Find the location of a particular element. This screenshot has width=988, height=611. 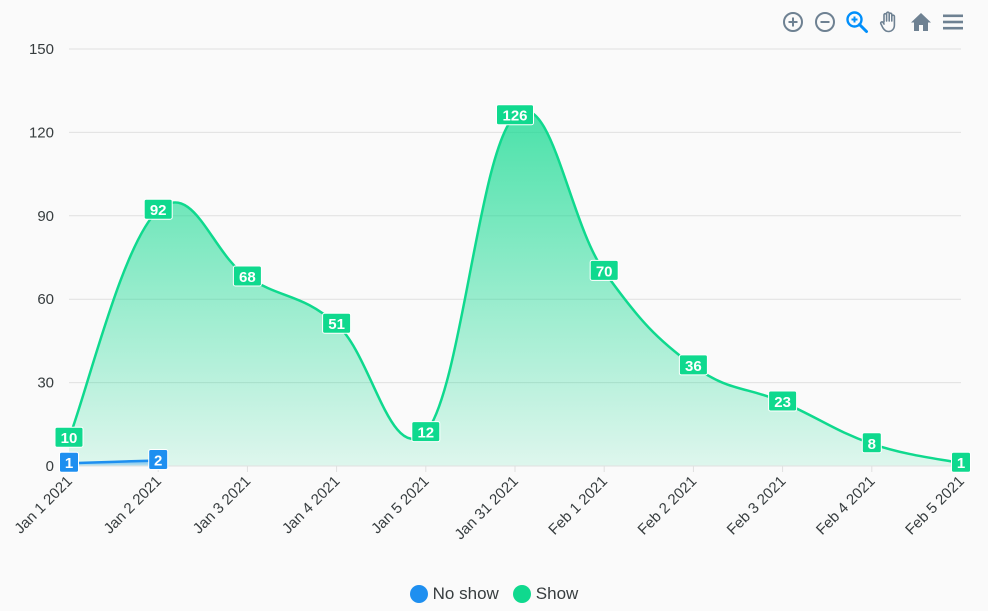

data-label-show: 1 is located at coordinates (961, 462).